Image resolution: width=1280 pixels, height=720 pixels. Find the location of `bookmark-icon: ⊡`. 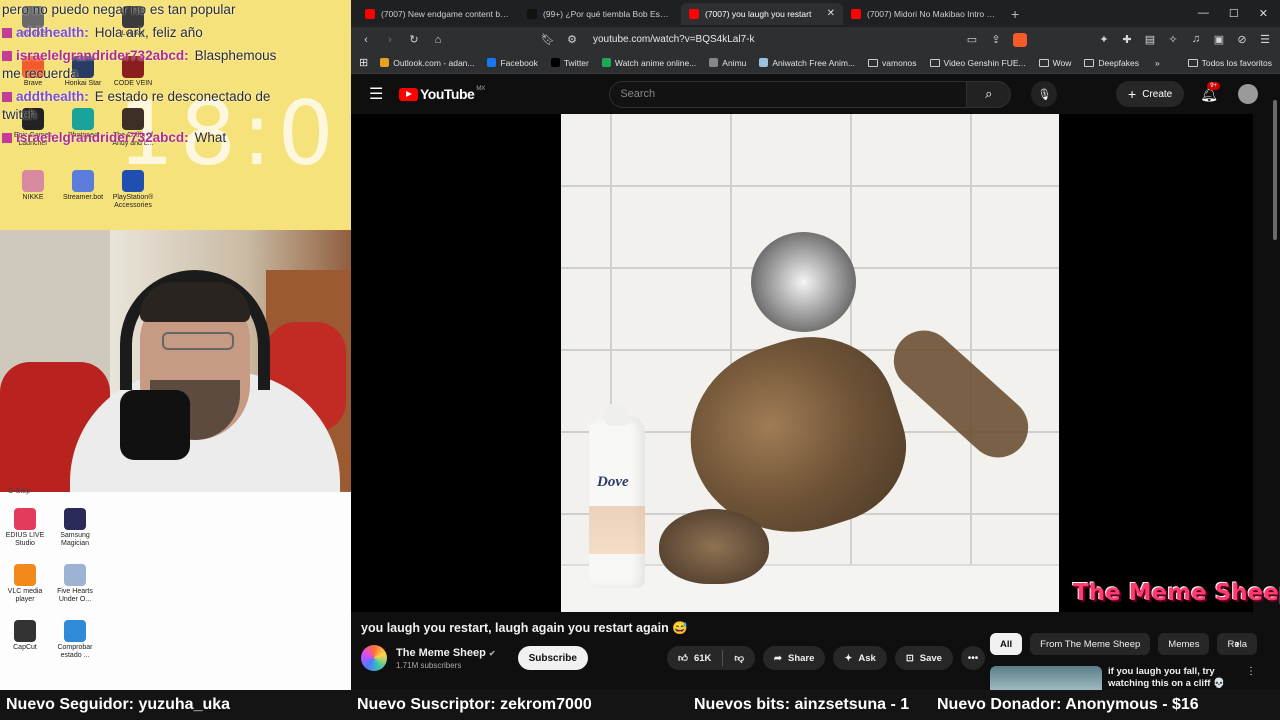

bookmark-icon: ⊡ is located at coordinates (909, 658).